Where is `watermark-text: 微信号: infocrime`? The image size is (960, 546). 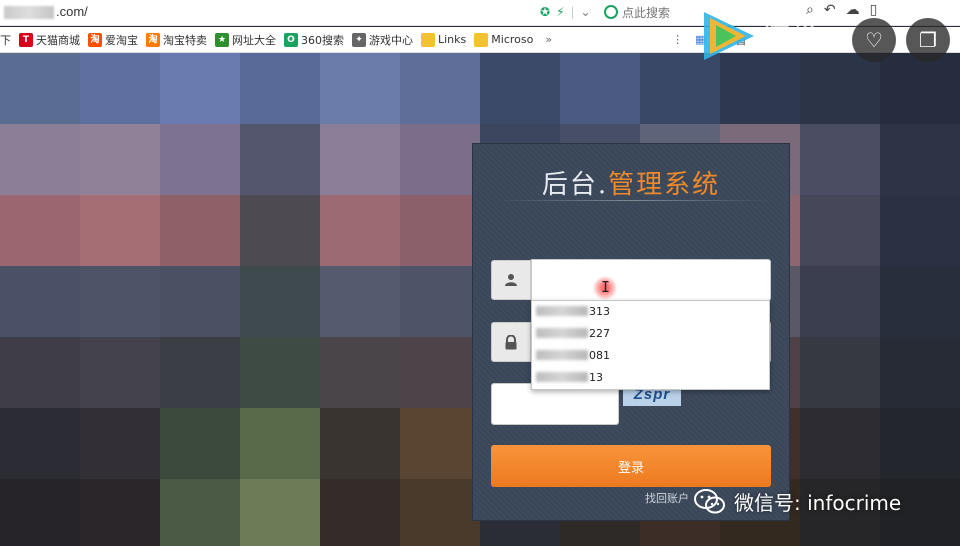
watermark-text: 微信号: infocrime is located at coordinates (818, 503).